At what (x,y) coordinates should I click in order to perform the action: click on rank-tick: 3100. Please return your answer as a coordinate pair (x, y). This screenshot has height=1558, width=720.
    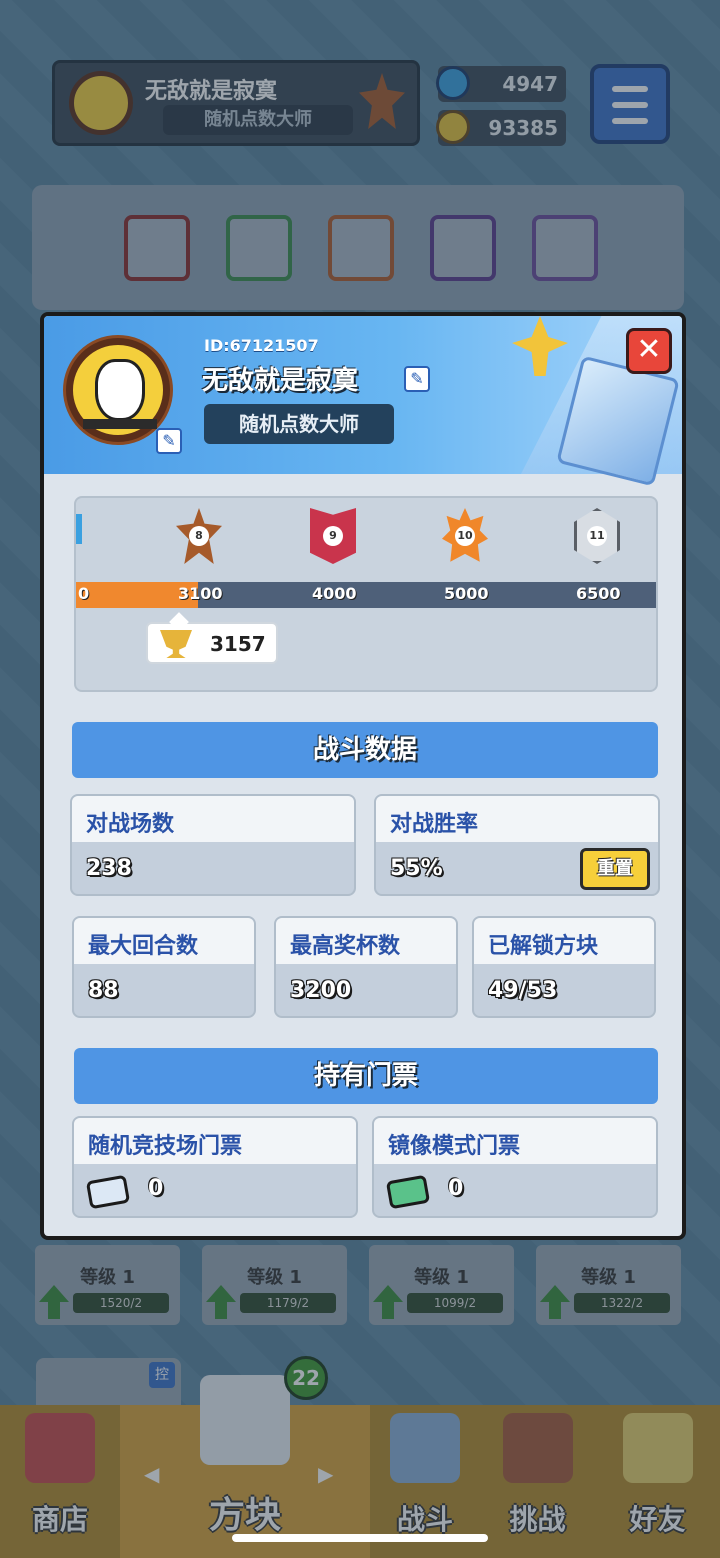
    Looking at the image, I should click on (200, 593).